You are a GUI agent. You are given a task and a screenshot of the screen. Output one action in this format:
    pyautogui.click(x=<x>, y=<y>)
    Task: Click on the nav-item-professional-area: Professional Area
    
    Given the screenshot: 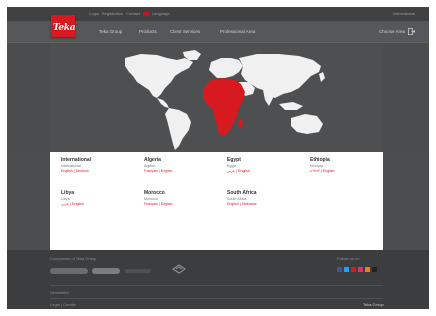 What is the action you would take?
    pyautogui.click(x=237, y=31)
    